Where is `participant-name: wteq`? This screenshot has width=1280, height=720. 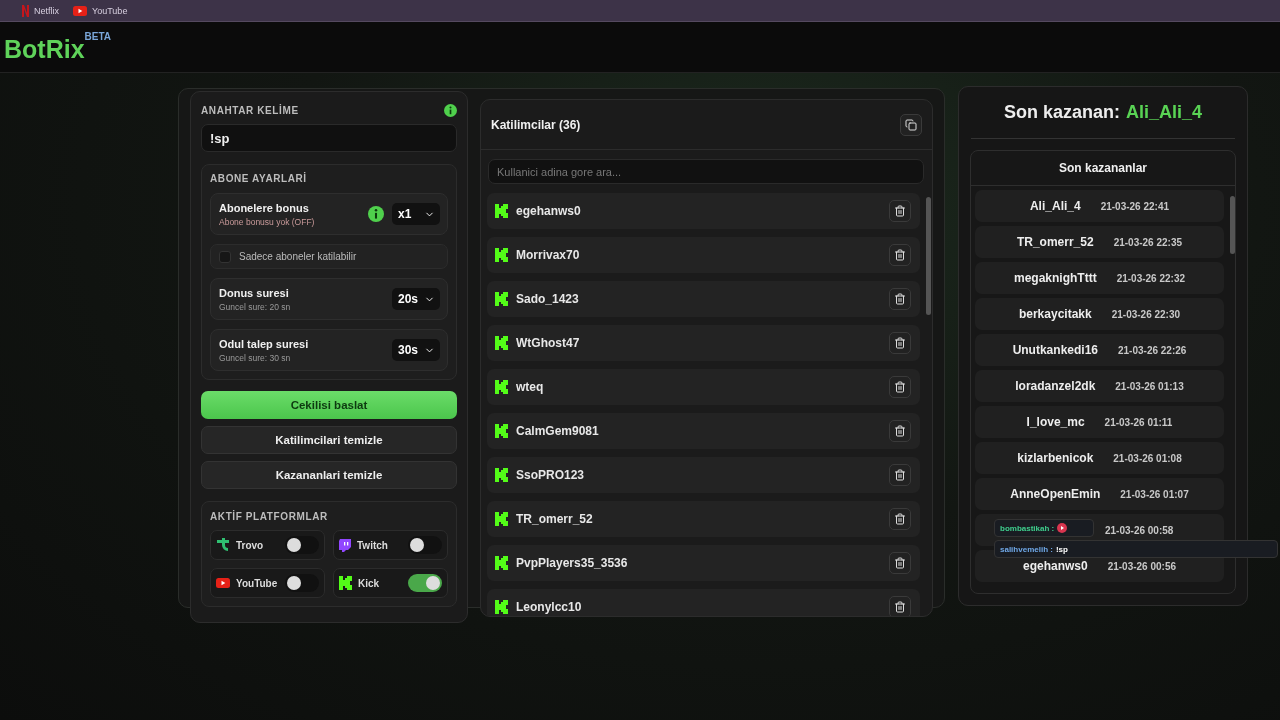 participant-name: wteq is located at coordinates (530, 387).